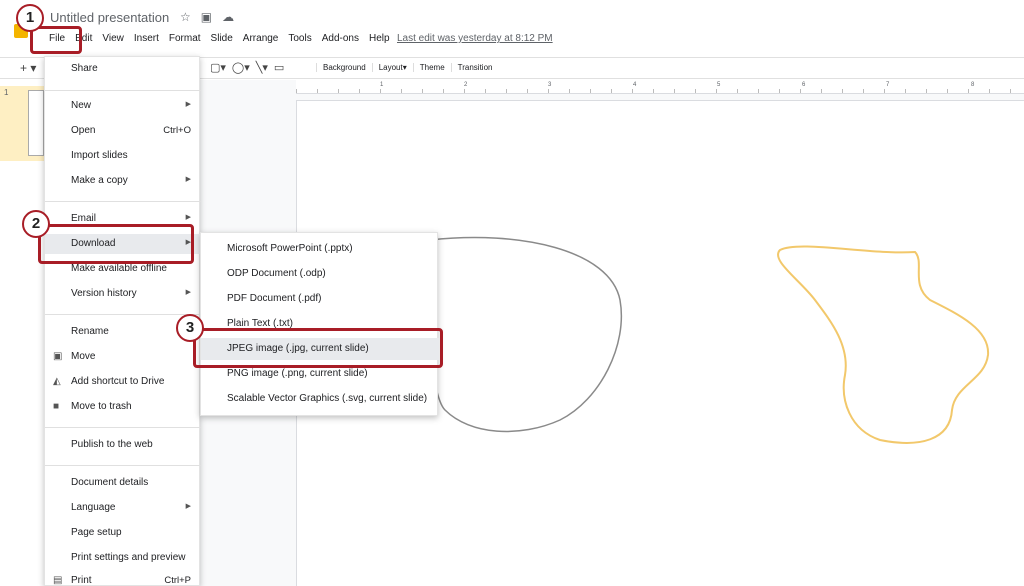  What do you see at coordinates (883, 344) in the screenshot?
I see `orange-blob-shape` at bounding box center [883, 344].